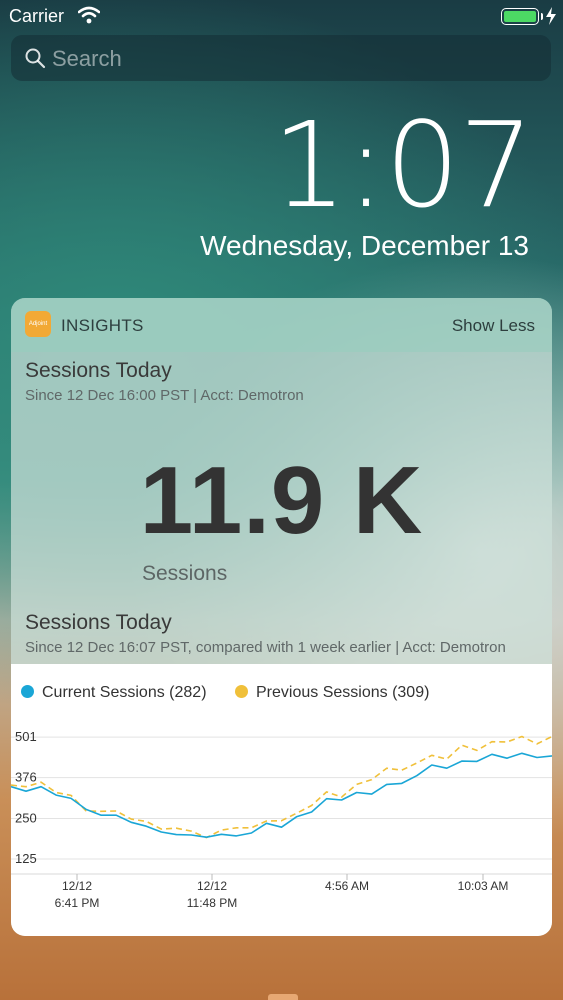  Describe the element at coordinates (403, 165) in the screenshot. I see `lockscreen-time: 1:07` at that location.